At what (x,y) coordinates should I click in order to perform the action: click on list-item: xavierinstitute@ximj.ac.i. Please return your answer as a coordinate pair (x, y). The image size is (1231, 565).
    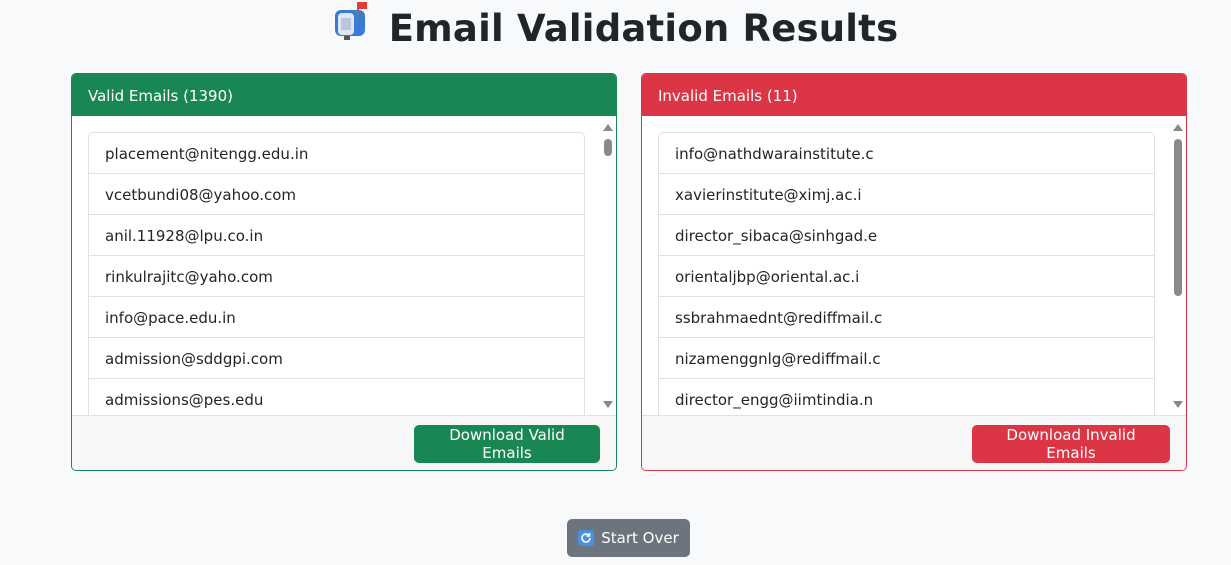
    Looking at the image, I should click on (906, 194).